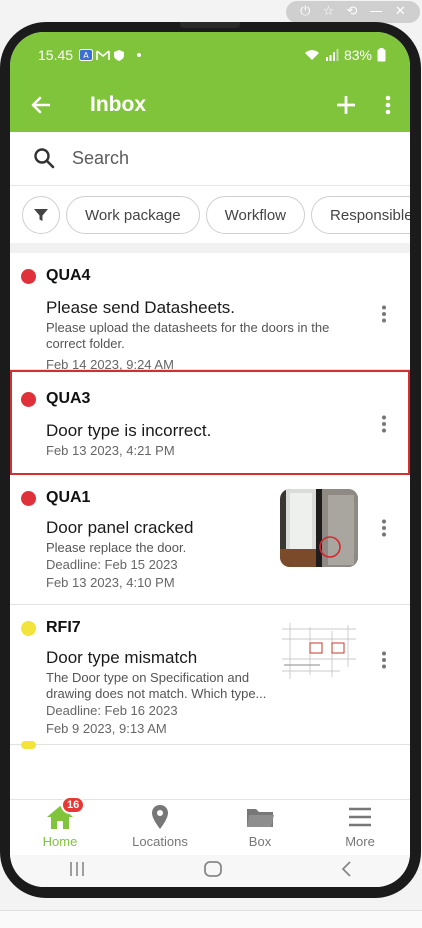 This screenshot has height=928, width=422. I want to click on folder-icon, so click(260, 817).